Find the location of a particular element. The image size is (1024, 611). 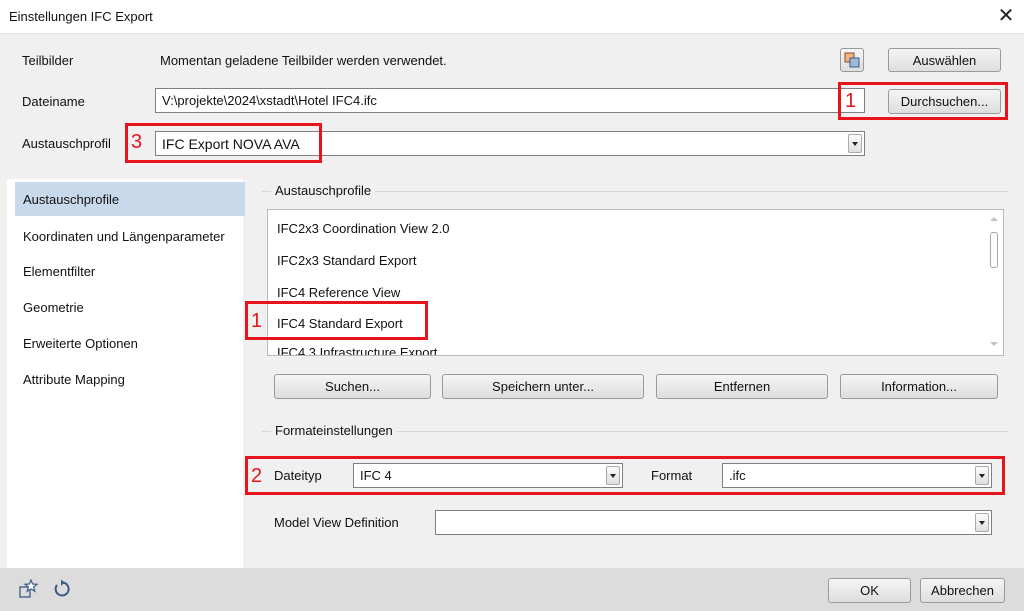

close-icon: ✕ is located at coordinates (1006, 17).